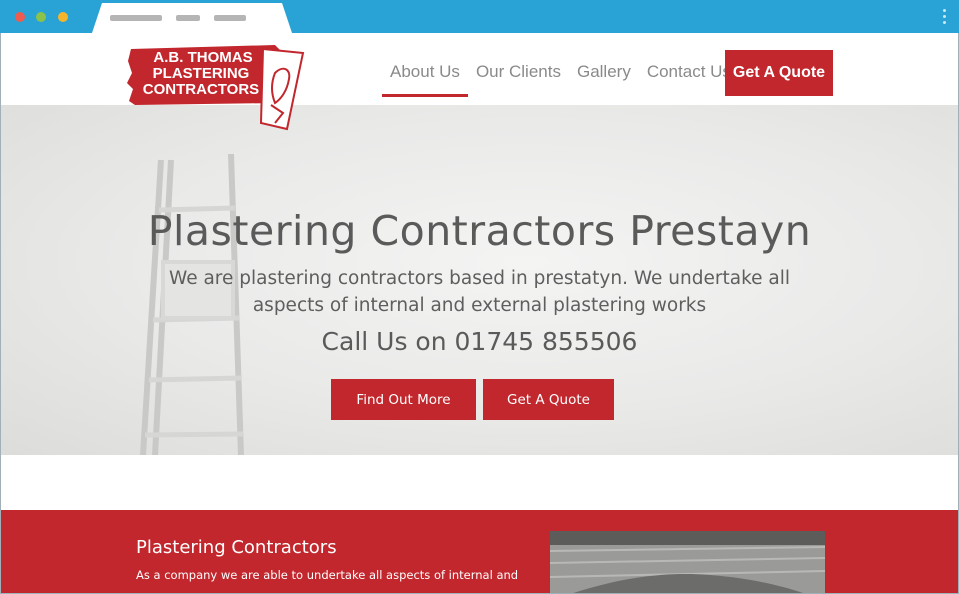 The image size is (959, 594). What do you see at coordinates (236, 547) in the screenshot?
I see `section-heading: Plastering Contractors` at bounding box center [236, 547].